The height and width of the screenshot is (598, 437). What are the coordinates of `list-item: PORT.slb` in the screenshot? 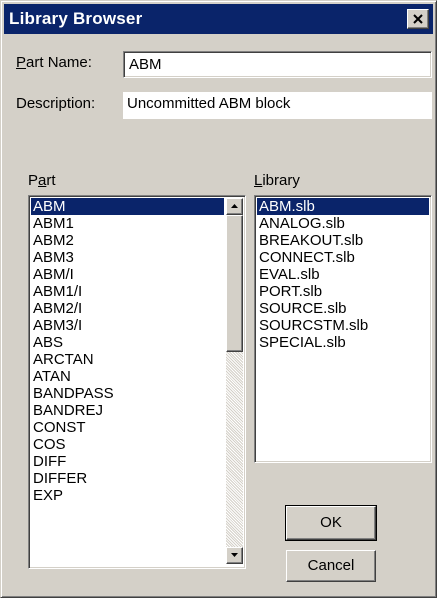 It's located at (343, 291).